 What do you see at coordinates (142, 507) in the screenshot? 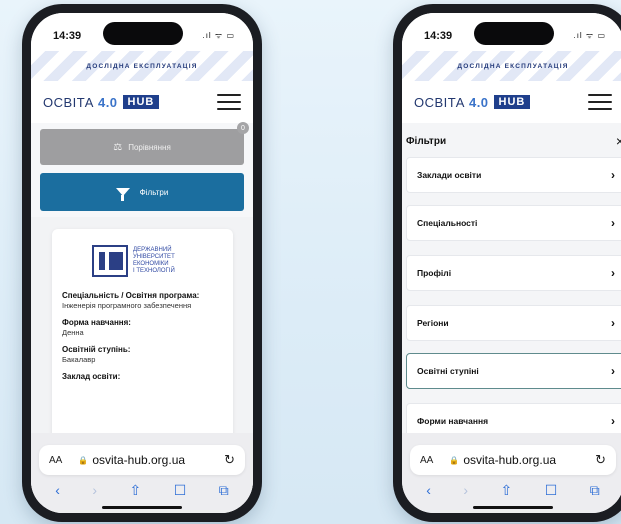
I see `home-indicator` at bounding box center [142, 507].